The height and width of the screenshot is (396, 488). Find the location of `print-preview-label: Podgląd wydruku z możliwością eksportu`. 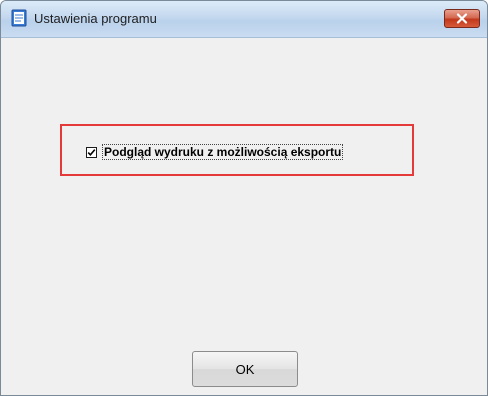

print-preview-label: Podgląd wydruku z możliwością eksportu is located at coordinates (223, 152).